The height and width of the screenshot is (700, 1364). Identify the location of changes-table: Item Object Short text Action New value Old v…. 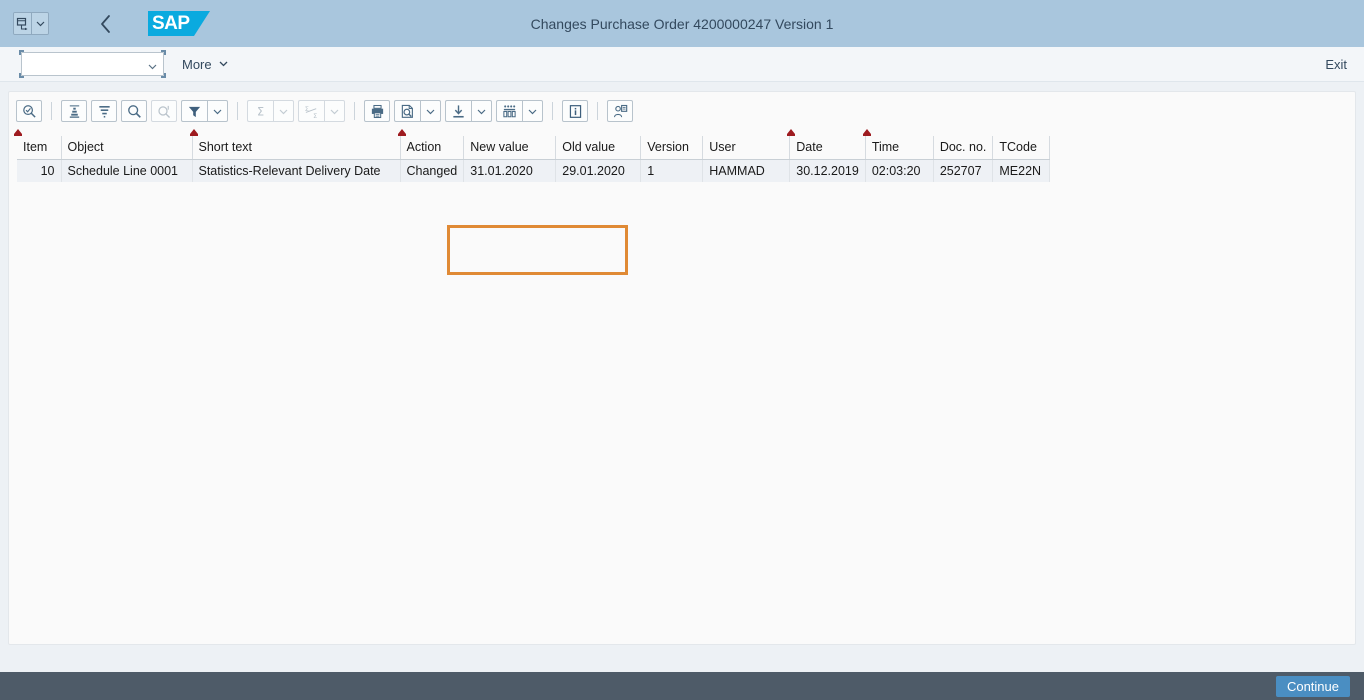
(532, 155).